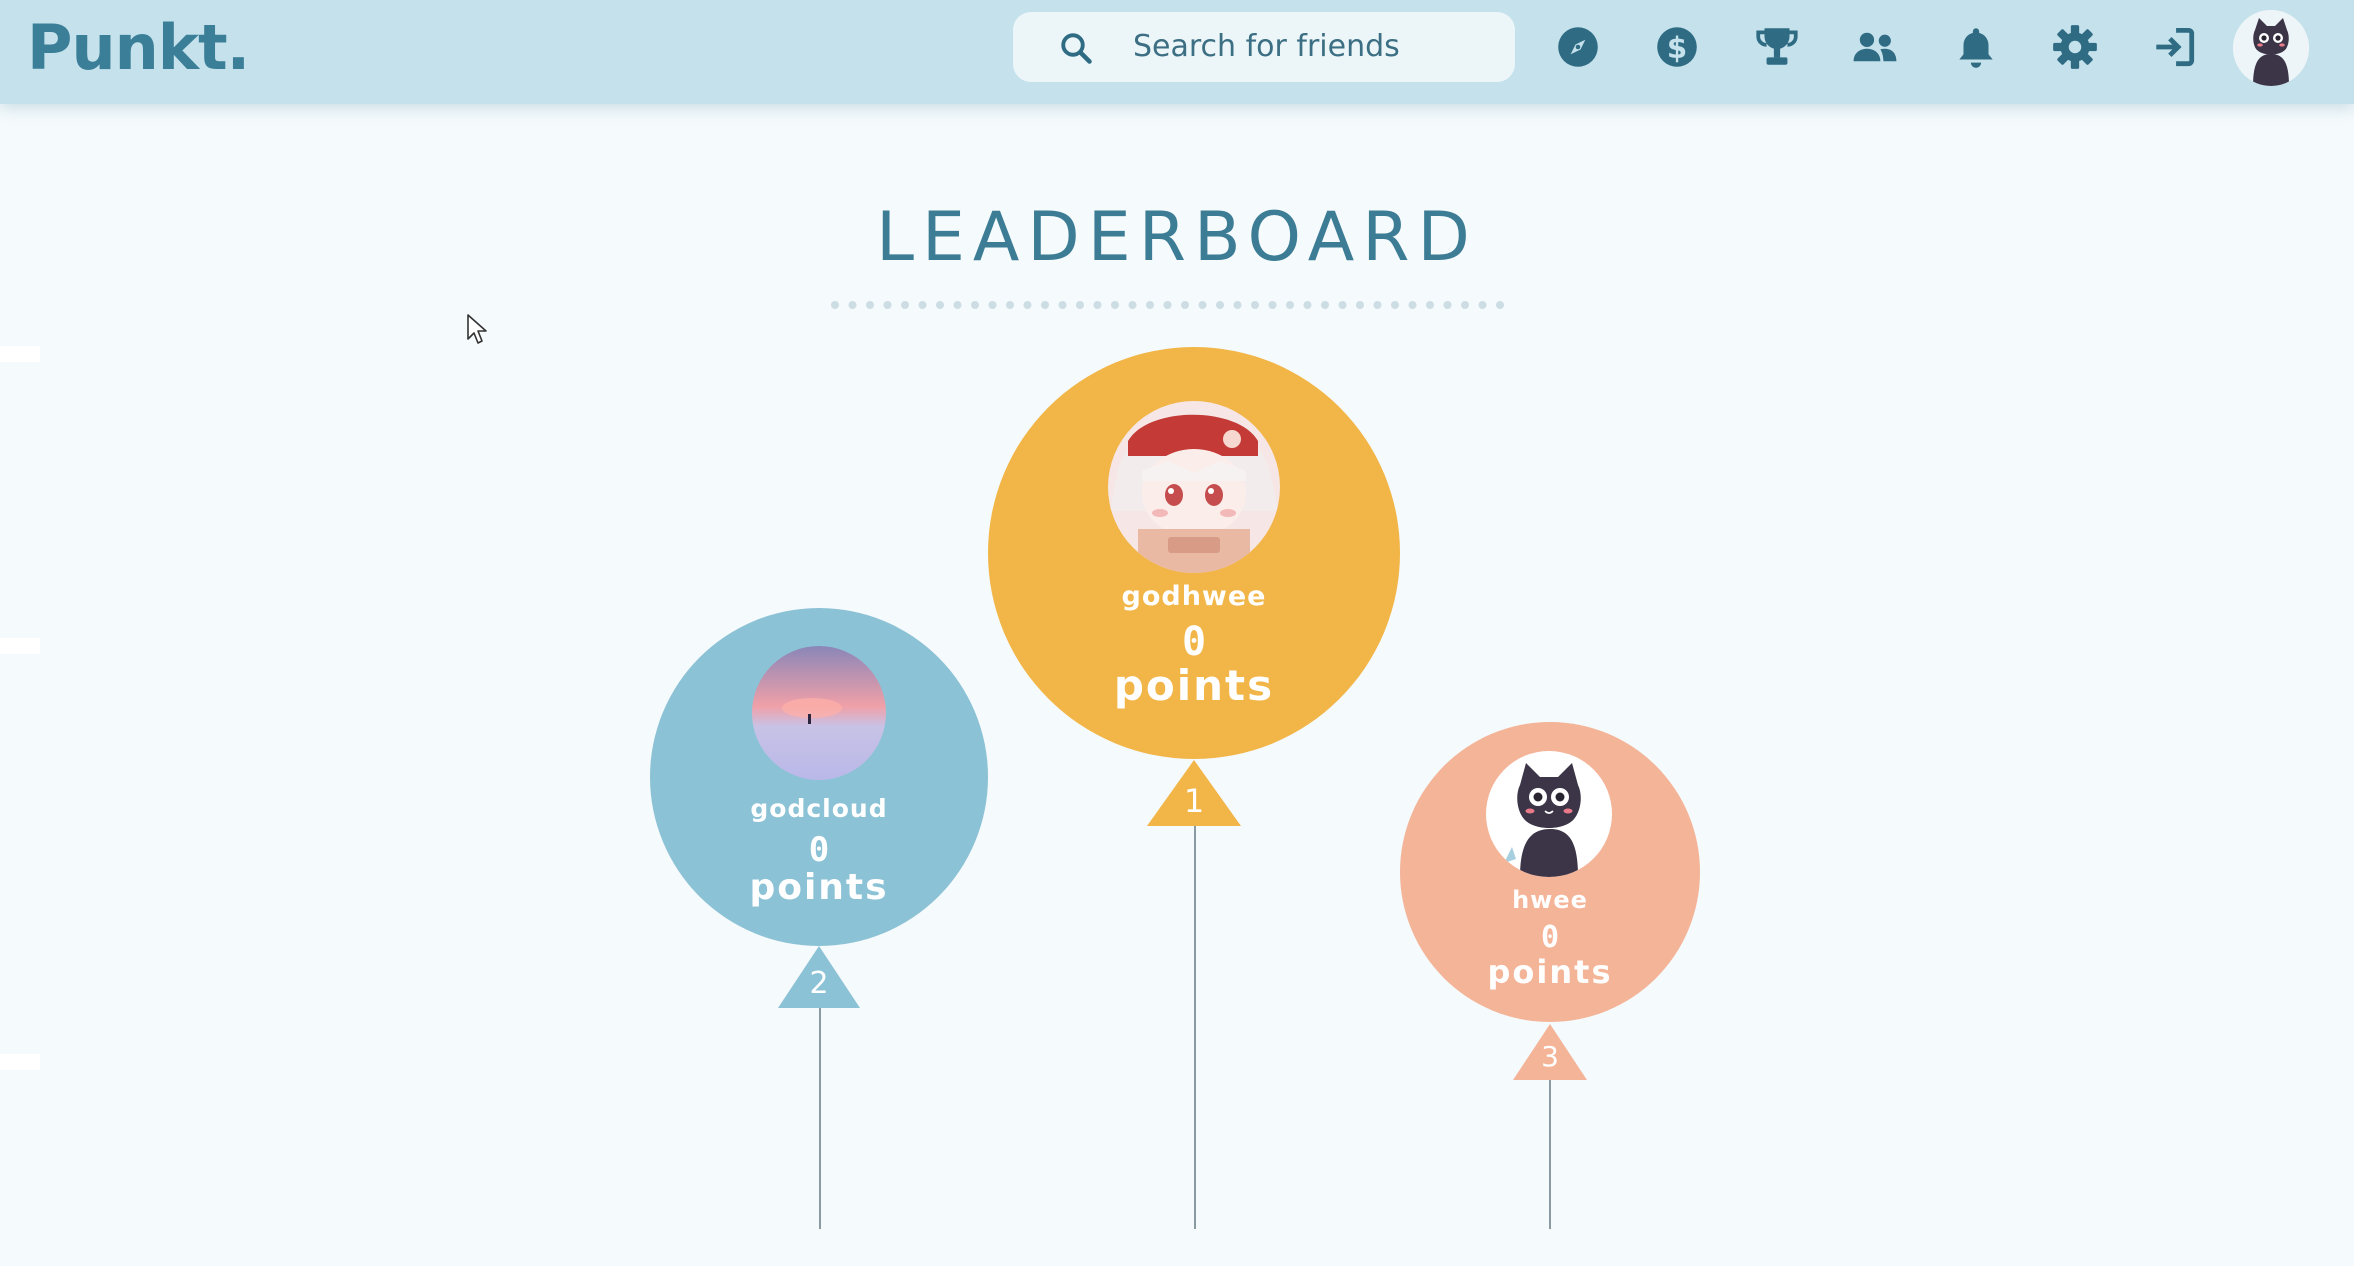  Describe the element at coordinates (1194, 801) in the screenshot. I see `rank-number: 1` at that location.